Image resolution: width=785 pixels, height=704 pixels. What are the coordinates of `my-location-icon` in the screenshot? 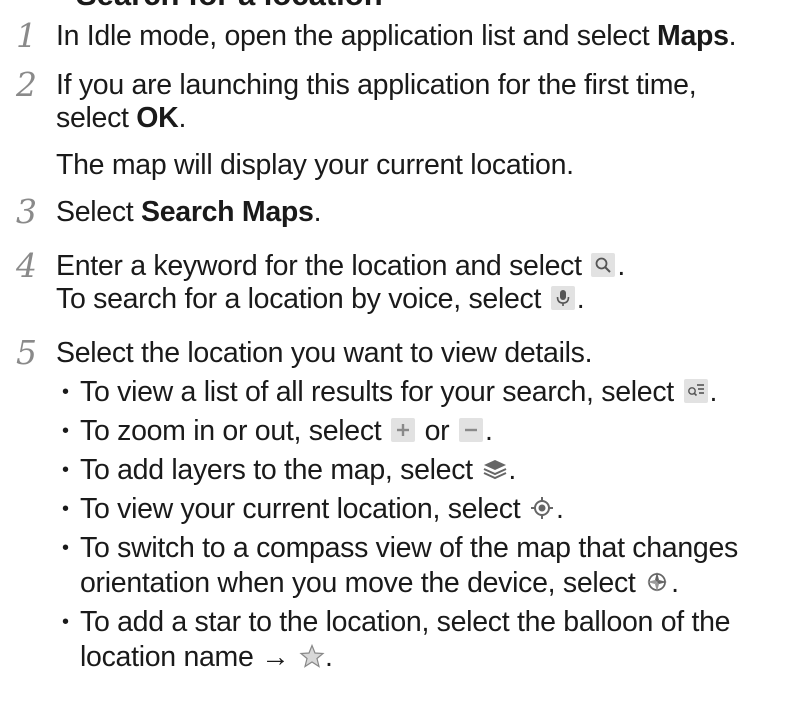 It's located at (542, 508).